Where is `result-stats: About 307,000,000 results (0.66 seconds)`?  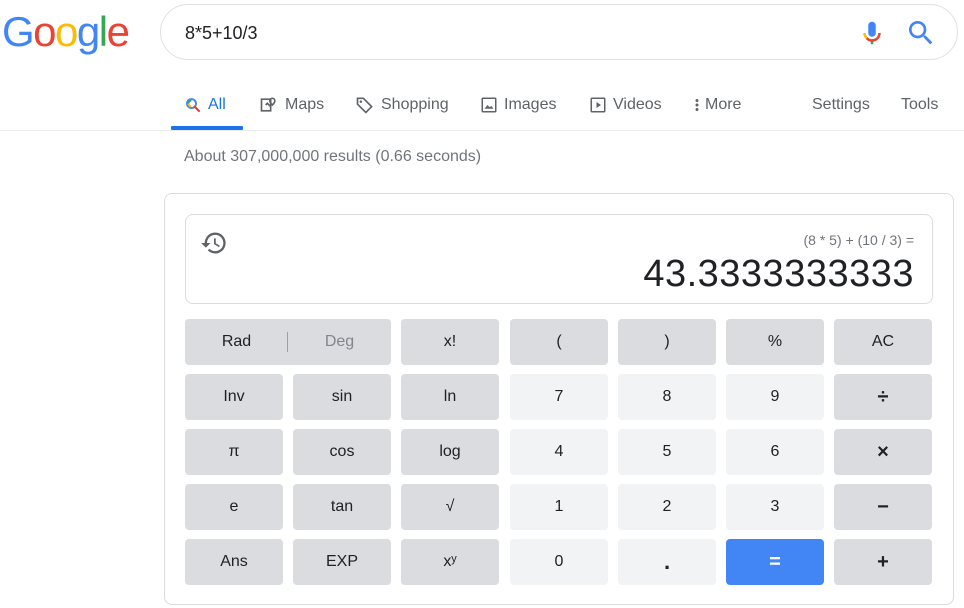 result-stats: About 307,000,000 results (0.66 seconds) is located at coordinates (333, 156).